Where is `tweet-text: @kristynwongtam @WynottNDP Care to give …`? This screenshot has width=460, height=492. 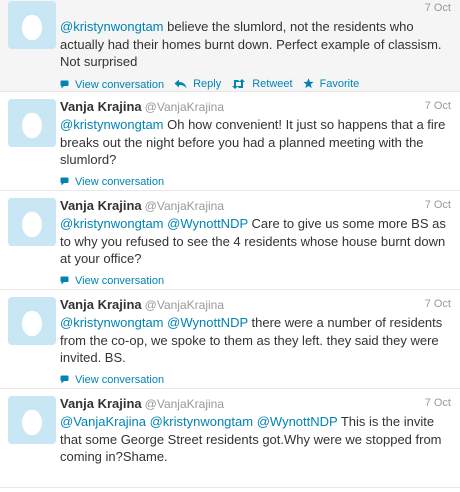 tweet-text: @kristynwongtam @WynottNDP Care to give … is located at coordinates (255, 241).